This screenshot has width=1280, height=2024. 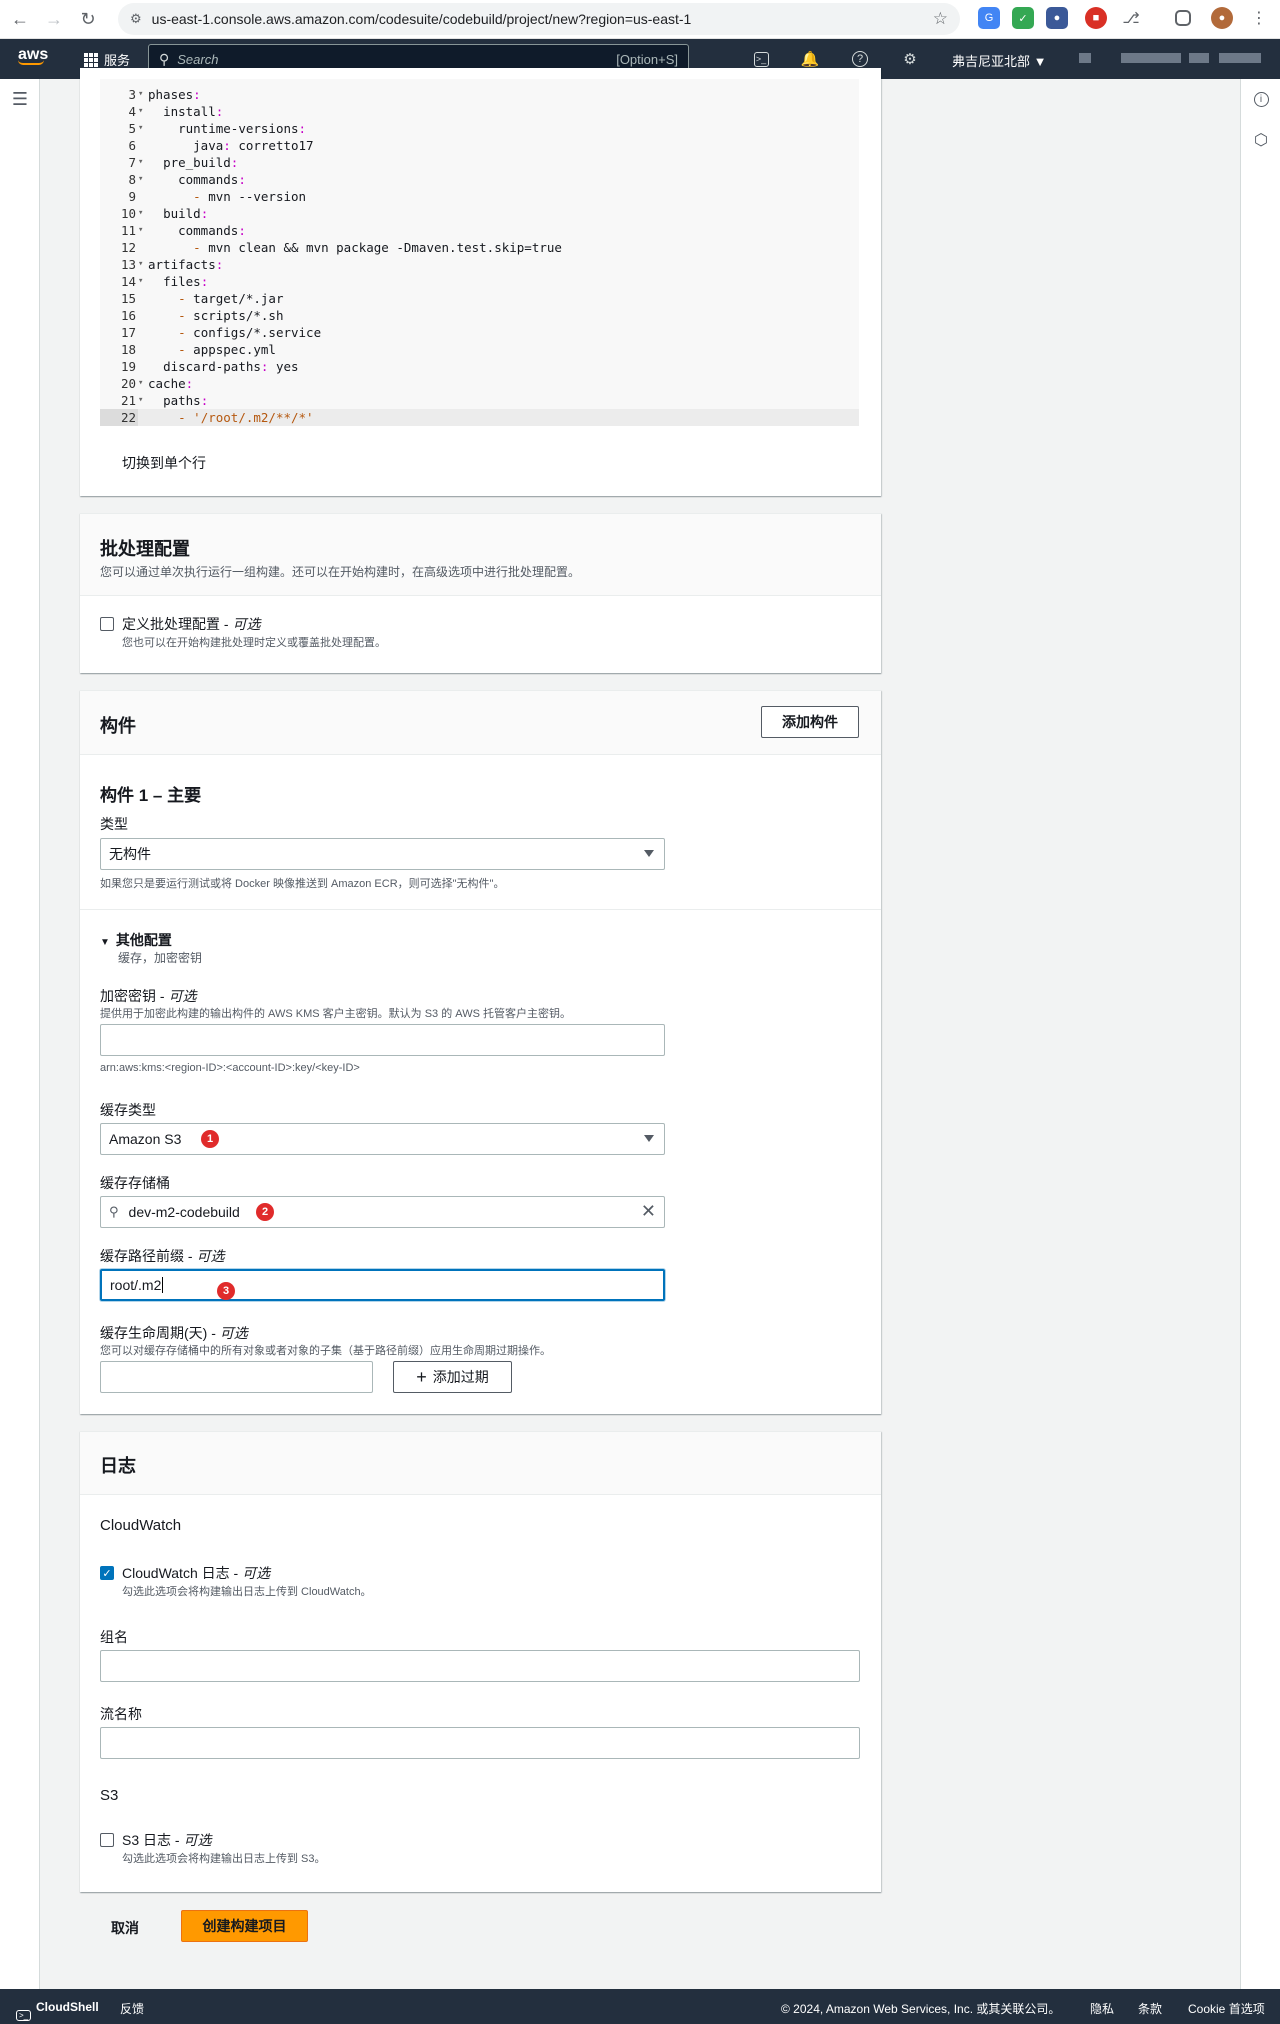 What do you see at coordinates (1150, 2008) in the screenshot?
I see `terms-link: 条款` at bounding box center [1150, 2008].